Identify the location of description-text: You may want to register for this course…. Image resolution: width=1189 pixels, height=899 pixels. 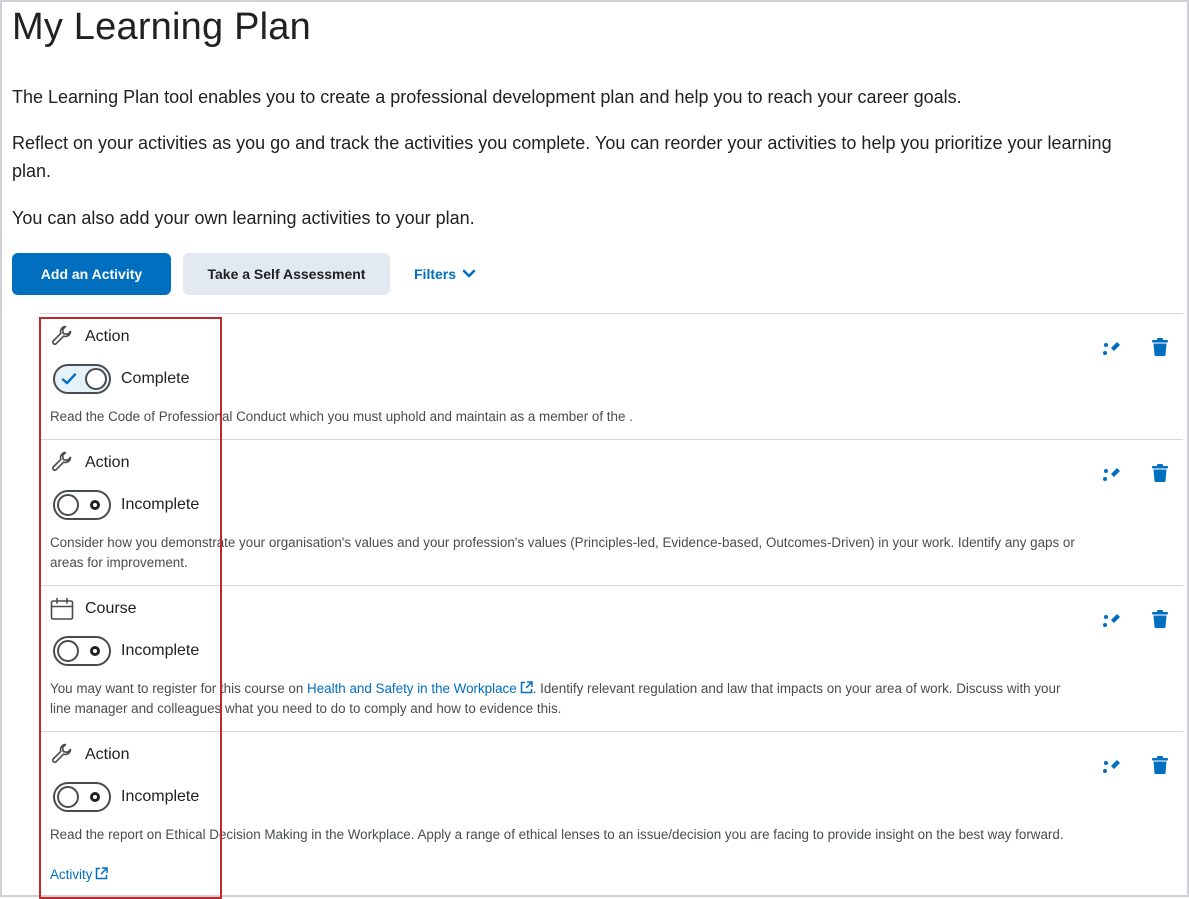
(179, 688).